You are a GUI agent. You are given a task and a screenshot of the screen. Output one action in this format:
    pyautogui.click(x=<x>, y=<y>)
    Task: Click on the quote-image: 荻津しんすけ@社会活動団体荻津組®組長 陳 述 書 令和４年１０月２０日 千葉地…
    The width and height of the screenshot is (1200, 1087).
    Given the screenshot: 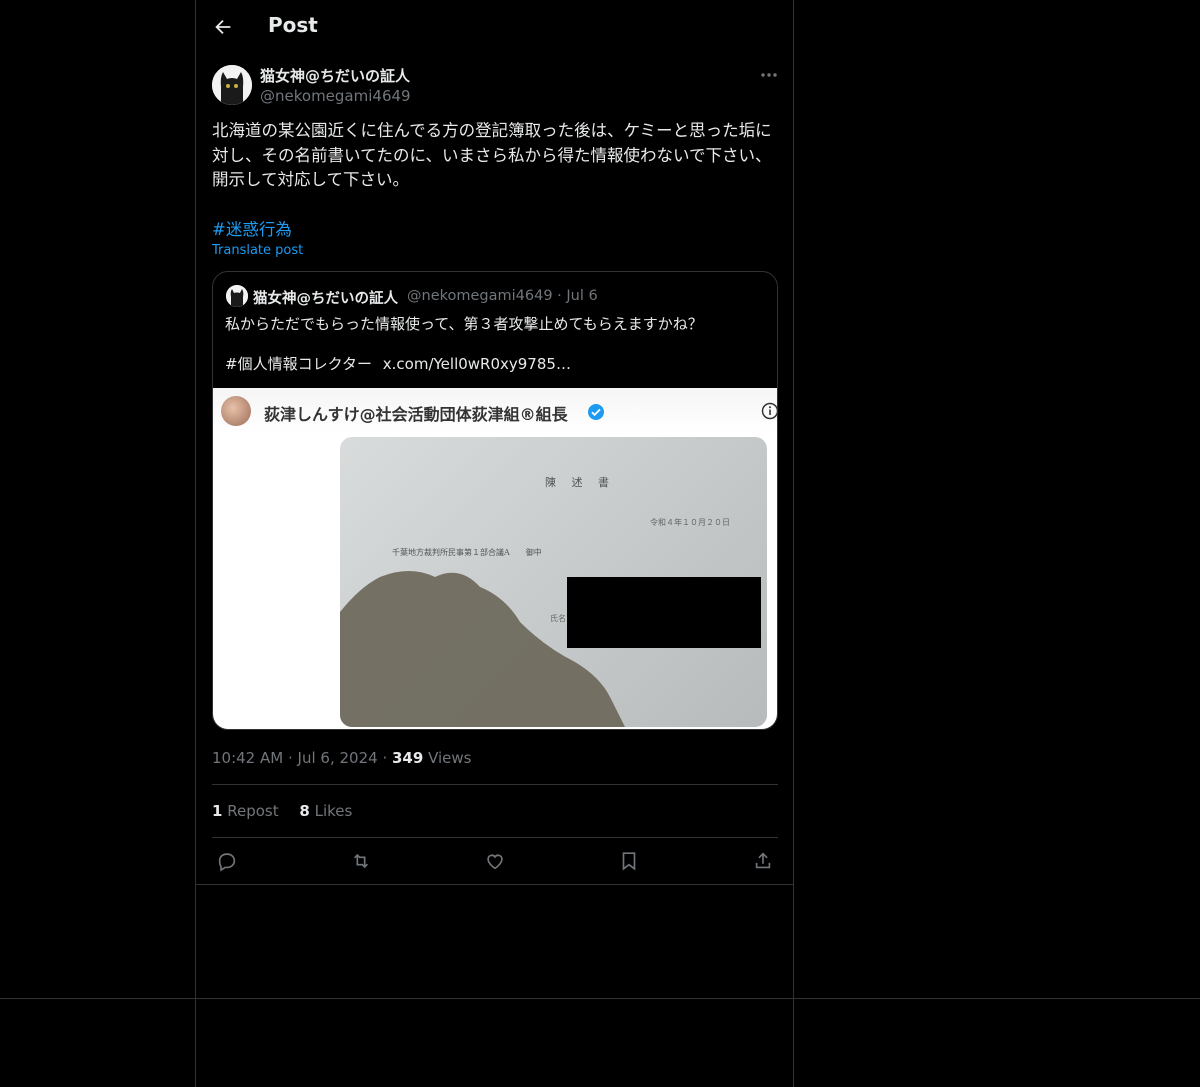 What is the action you would take?
    pyautogui.click(x=495, y=558)
    